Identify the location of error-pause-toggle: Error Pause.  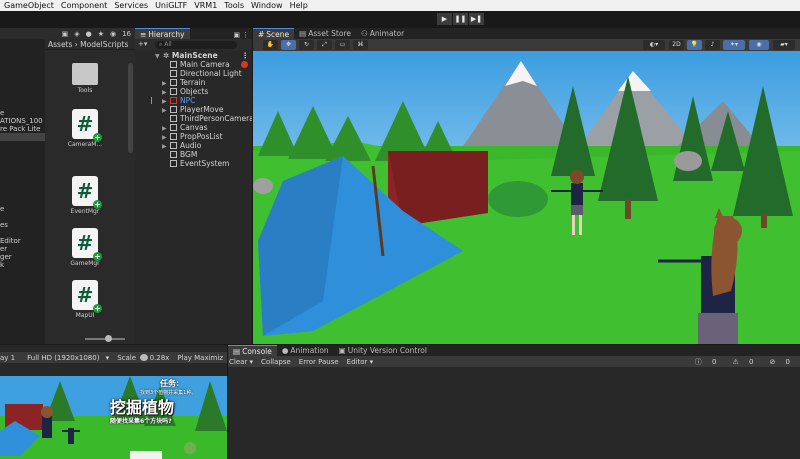
(319, 362).